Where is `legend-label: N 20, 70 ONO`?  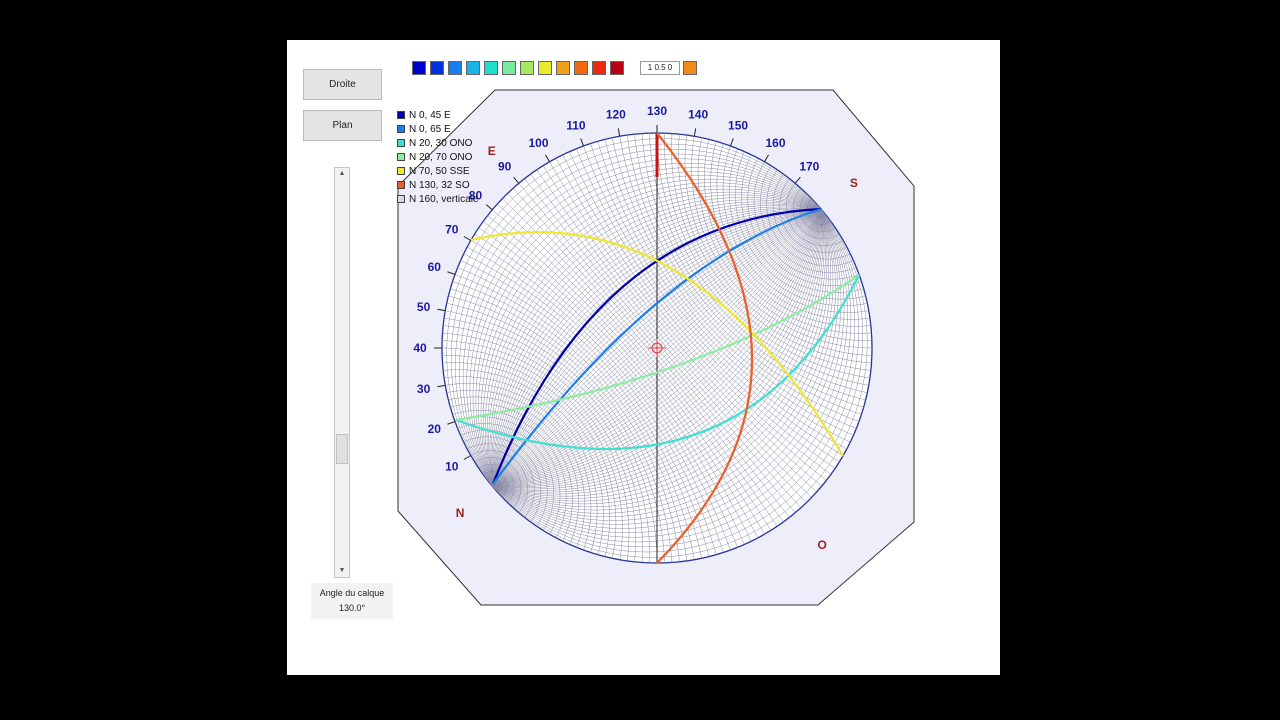 legend-label: N 20, 70 ONO is located at coordinates (441, 157).